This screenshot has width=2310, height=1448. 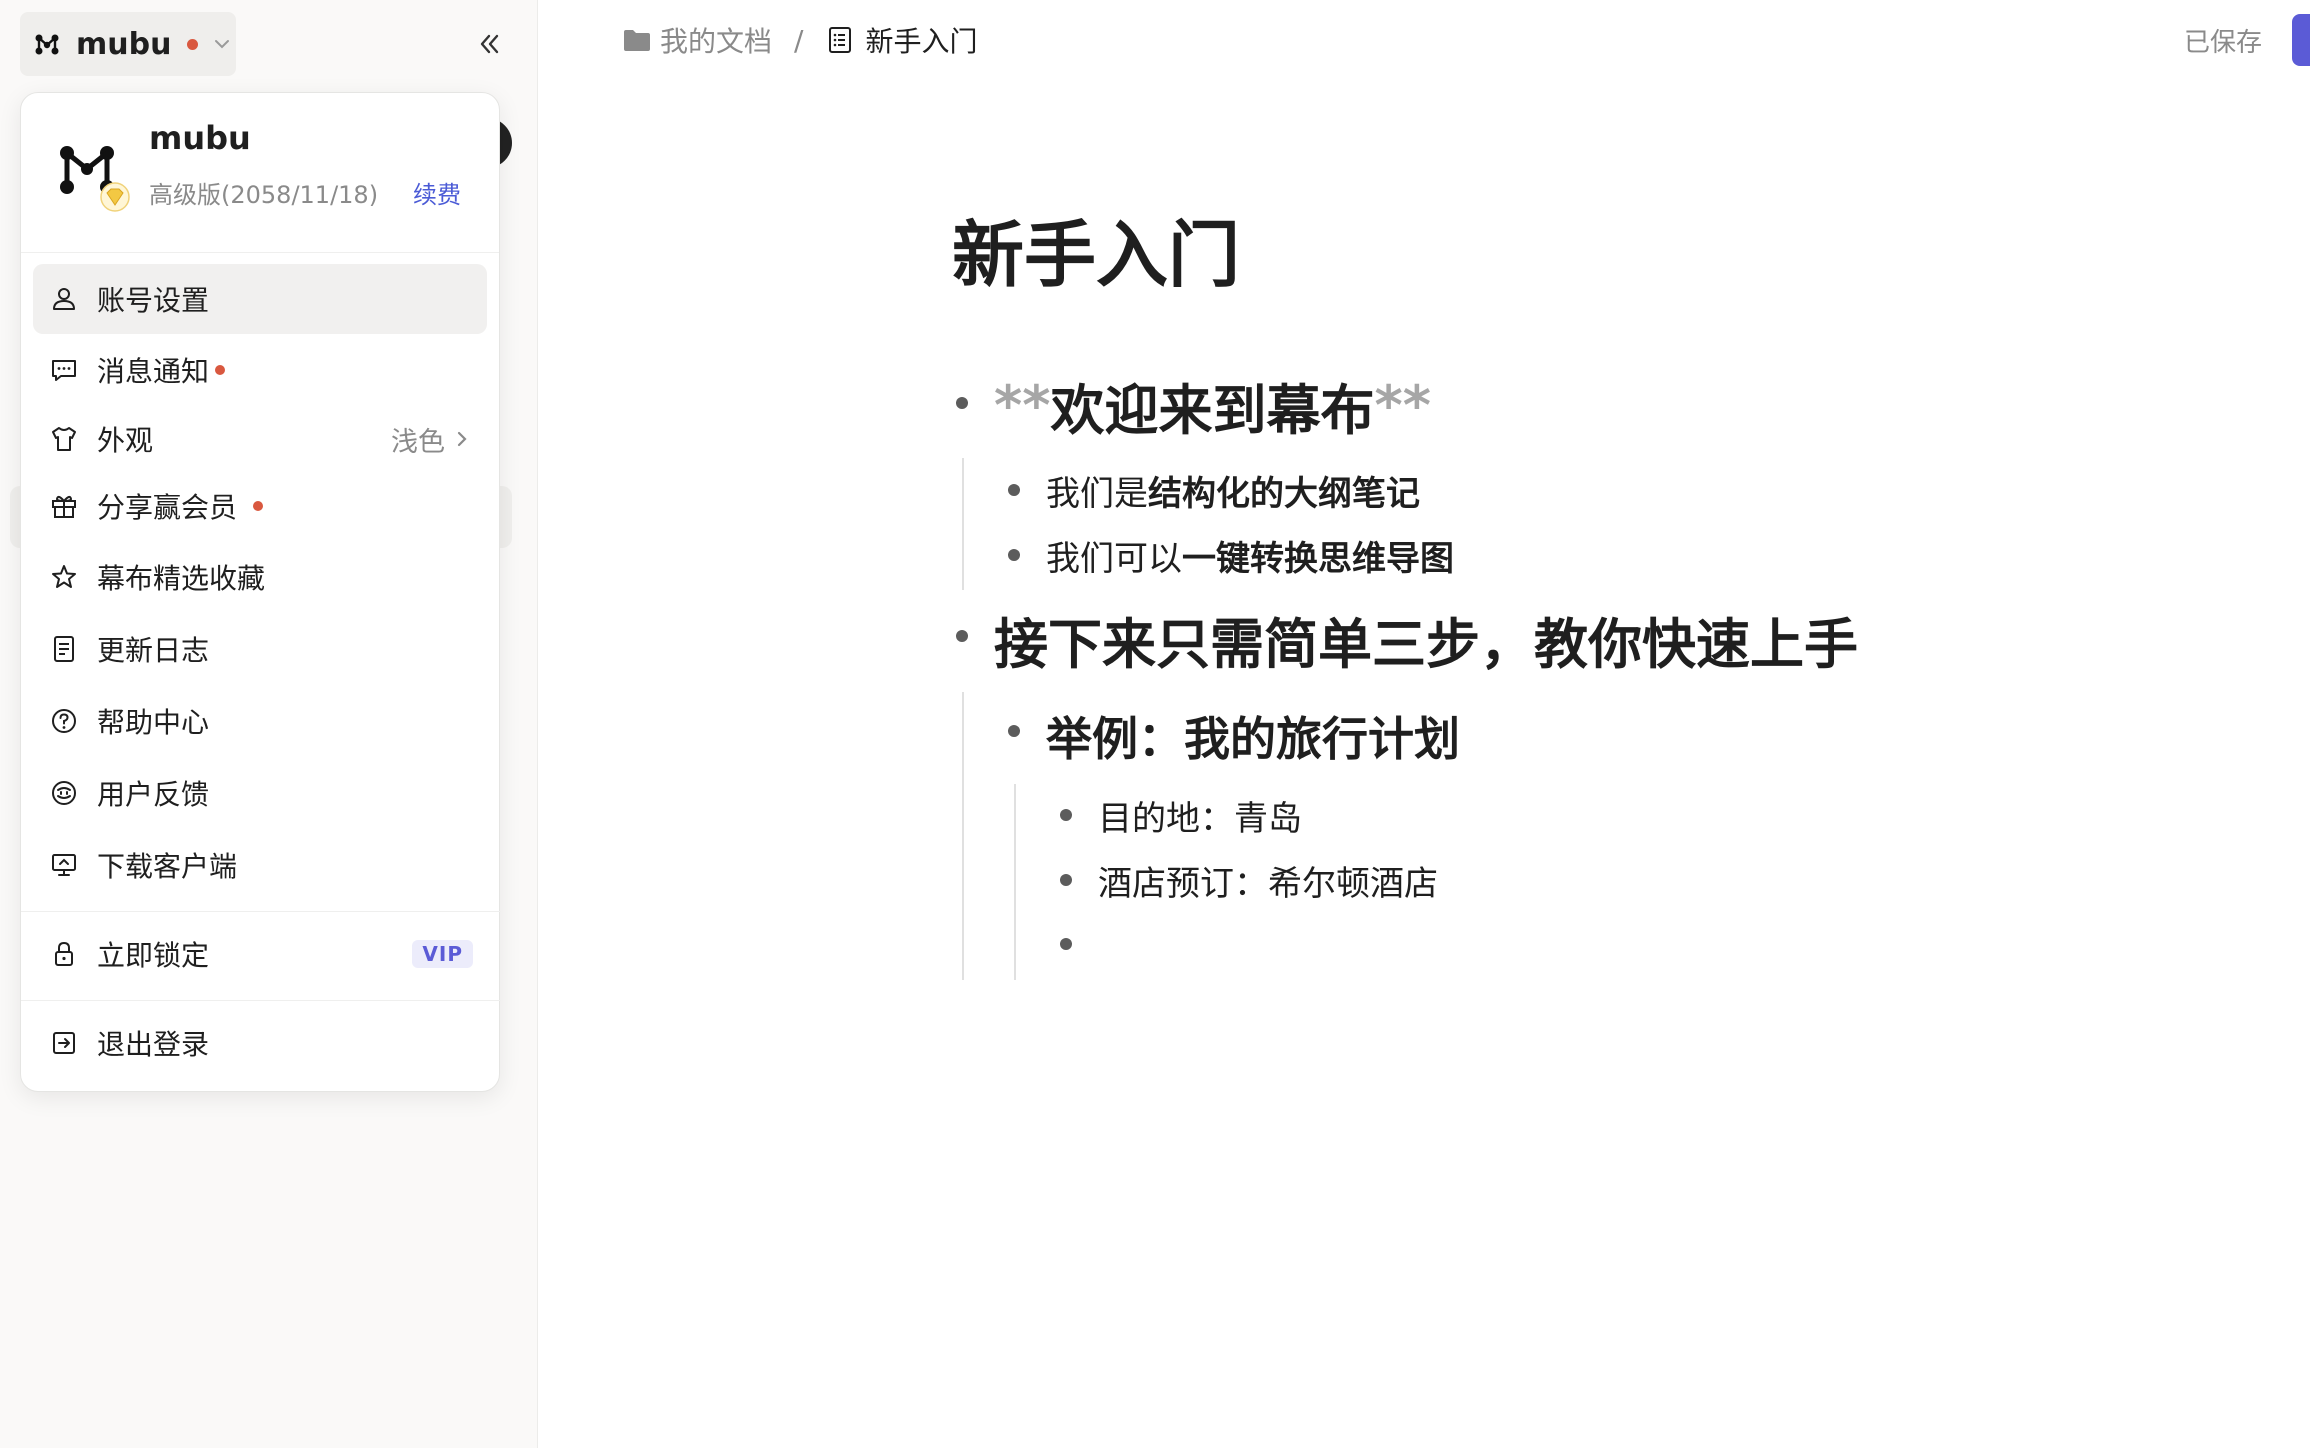 I want to click on account-menu-header: mubu 高级版(2058/11/18) 续费, so click(x=260, y=173).